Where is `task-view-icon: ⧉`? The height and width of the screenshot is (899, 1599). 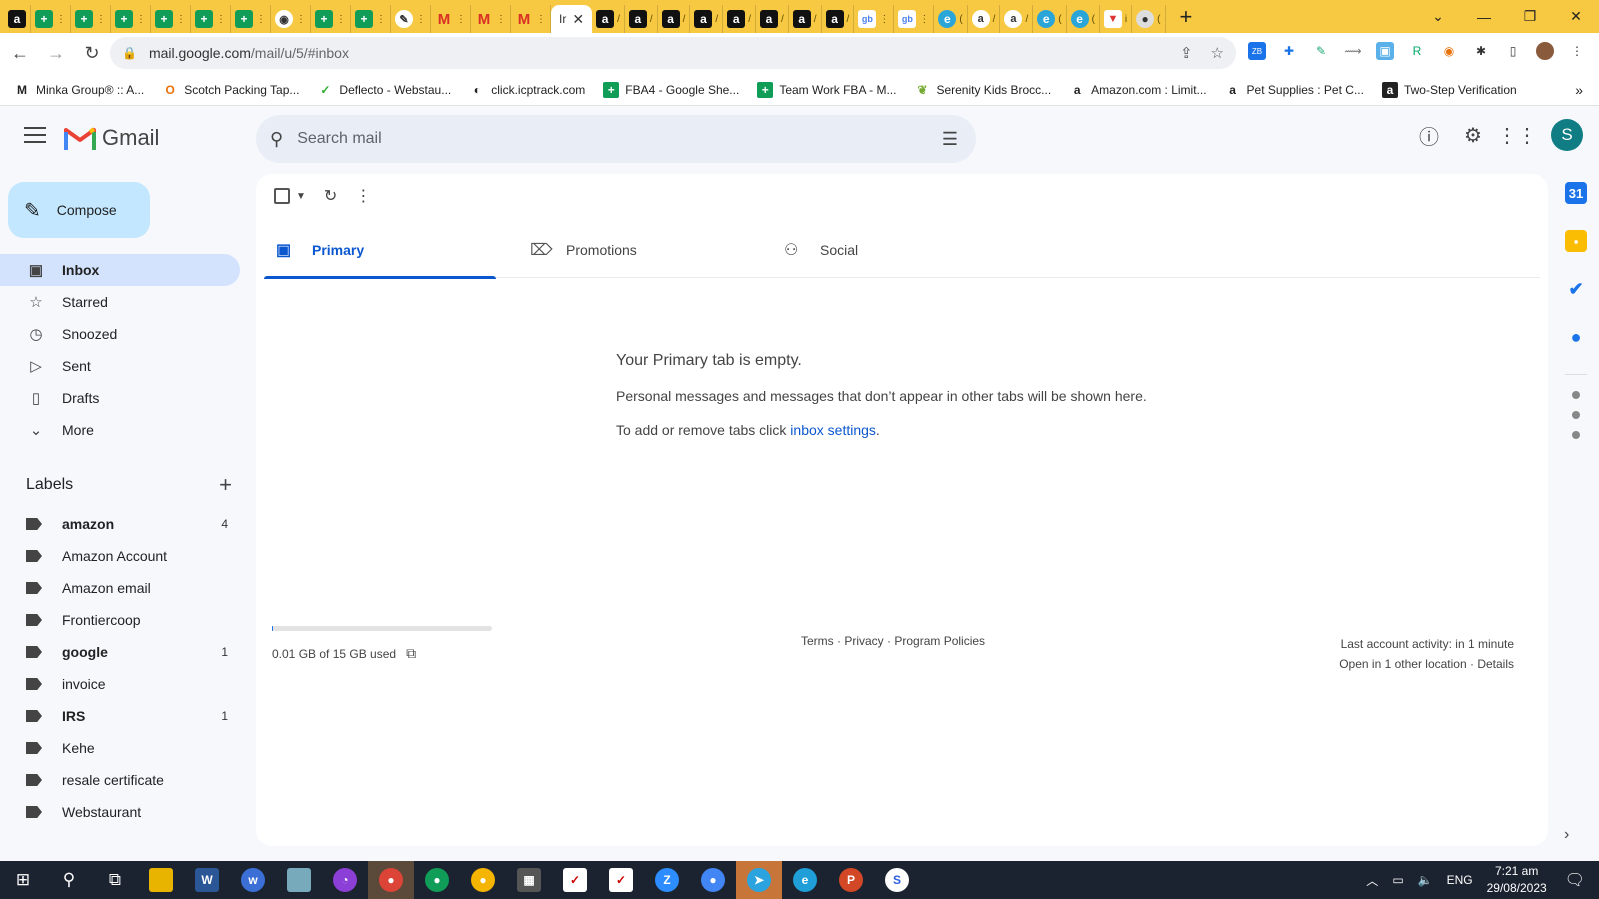
task-view-icon: ⧉ is located at coordinates (115, 880).